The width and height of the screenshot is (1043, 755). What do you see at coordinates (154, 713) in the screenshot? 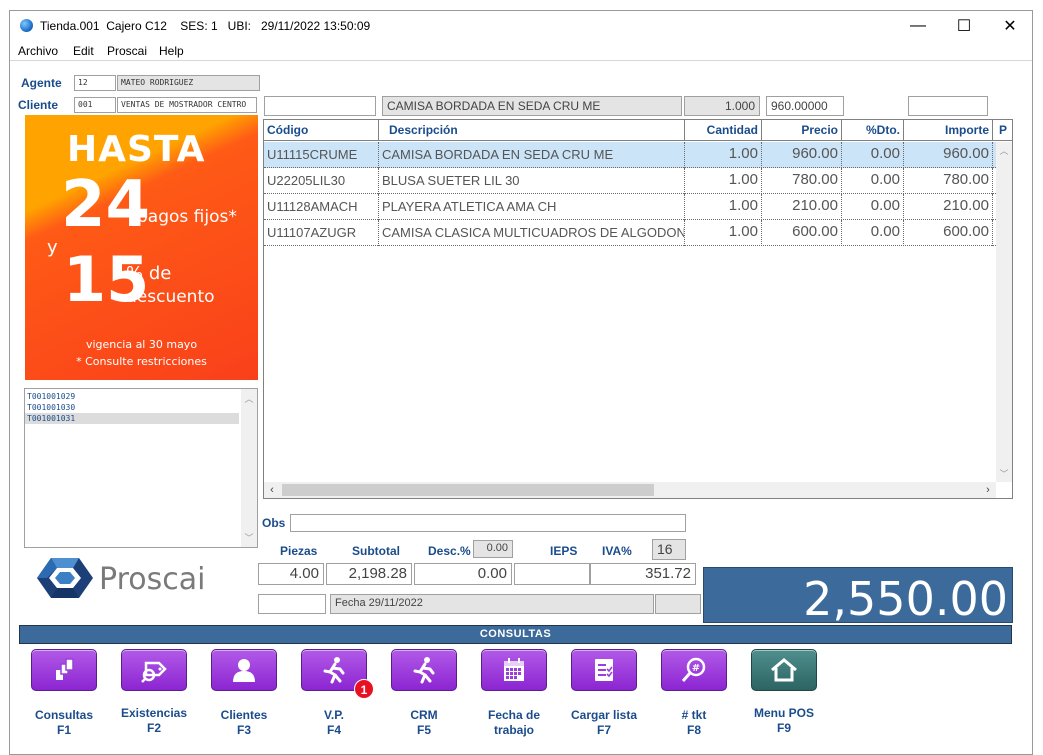
I see `fkey-name: Existencias` at bounding box center [154, 713].